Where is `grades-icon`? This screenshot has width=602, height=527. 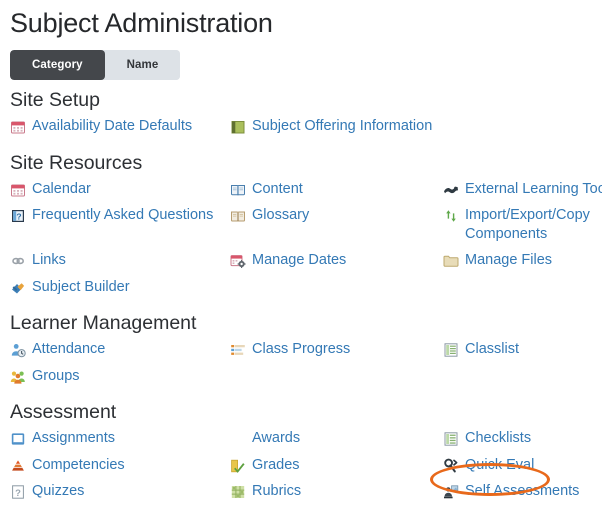 grades-icon is located at coordinates (238, 466).